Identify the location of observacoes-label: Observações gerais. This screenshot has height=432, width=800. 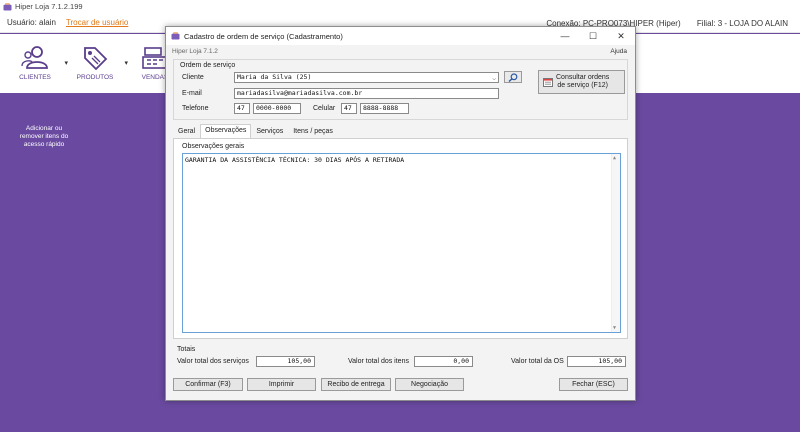
(213, 146).